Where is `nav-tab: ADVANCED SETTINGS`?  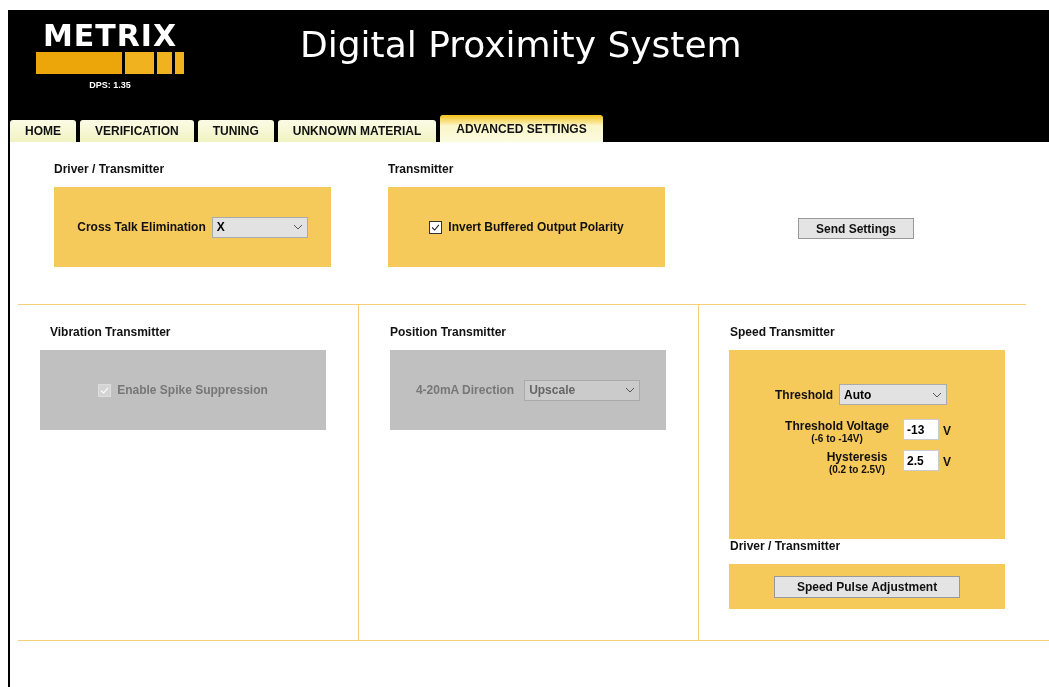 nav-tab: ADVANCED SETTINGS is located at coordinates (521, 128).